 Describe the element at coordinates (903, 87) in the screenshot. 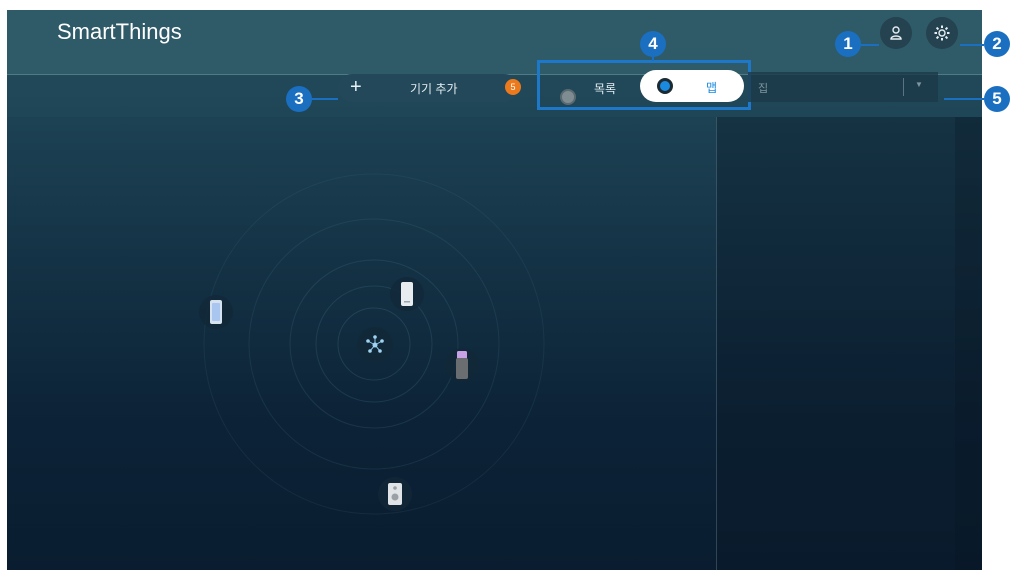

I see `location-divider` at that location.